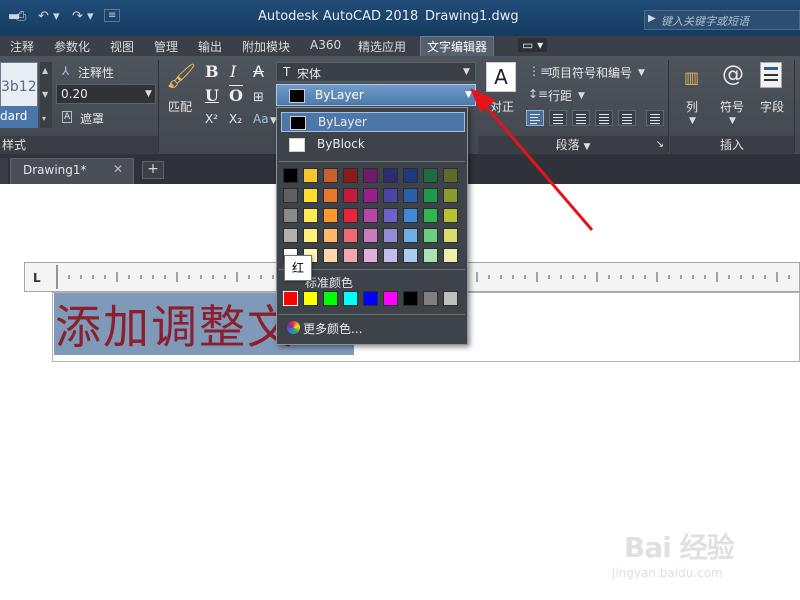  I want to click on annotation-arrow, so click(532, 159).